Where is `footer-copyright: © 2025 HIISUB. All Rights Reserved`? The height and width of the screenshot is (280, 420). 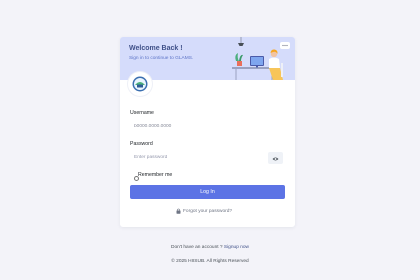 footer-copyright: © 2025 HIISUB. All Rights Reserved is located at coordinates (210, 261).